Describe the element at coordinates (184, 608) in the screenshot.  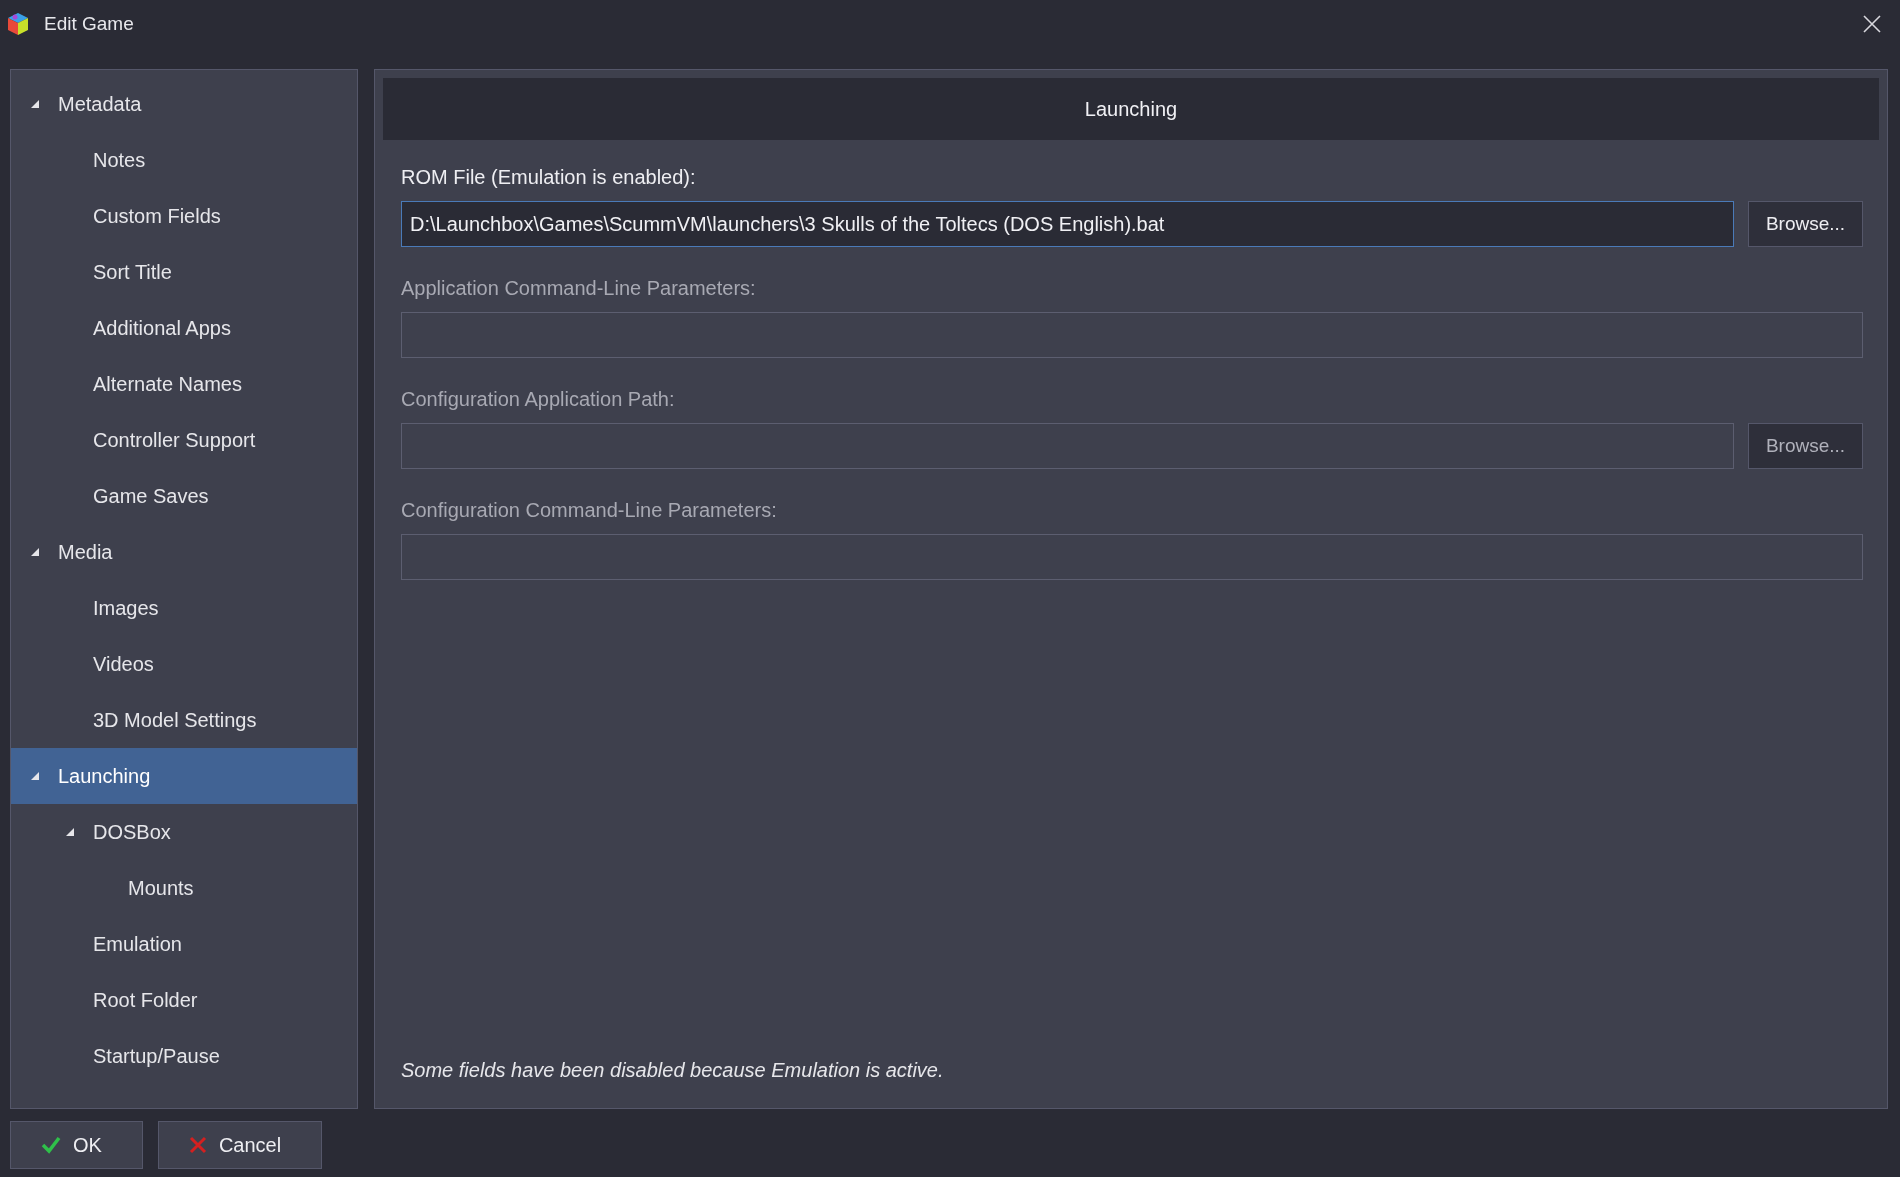
I see `tree-item: Images` at that location.